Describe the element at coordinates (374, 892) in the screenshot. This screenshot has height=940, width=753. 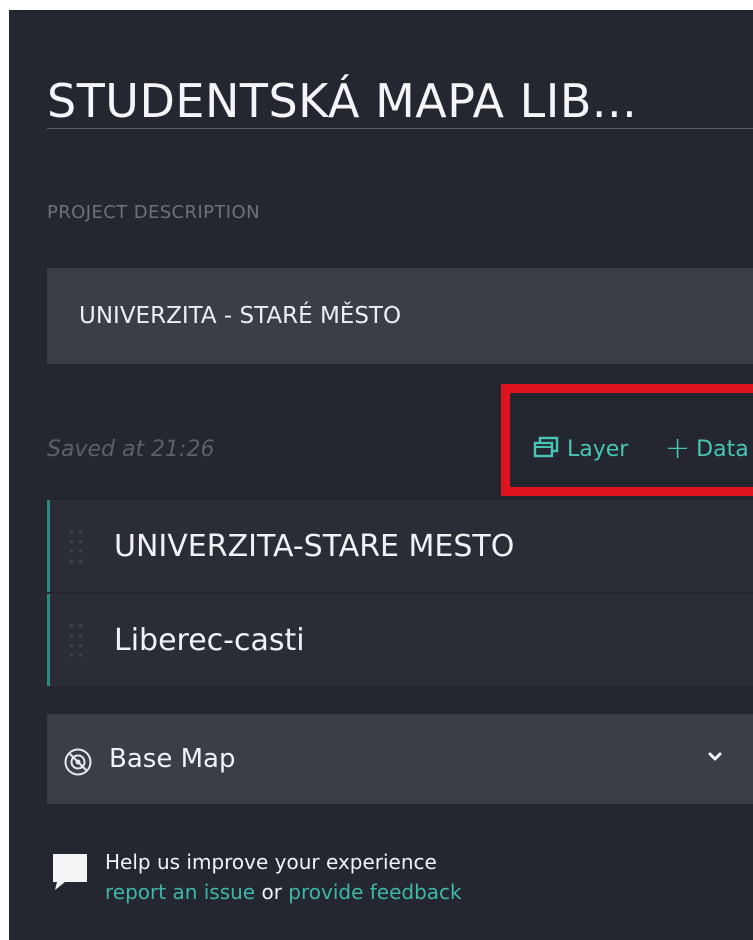
I see `provide-feedback-link: provide feedback` at that location.